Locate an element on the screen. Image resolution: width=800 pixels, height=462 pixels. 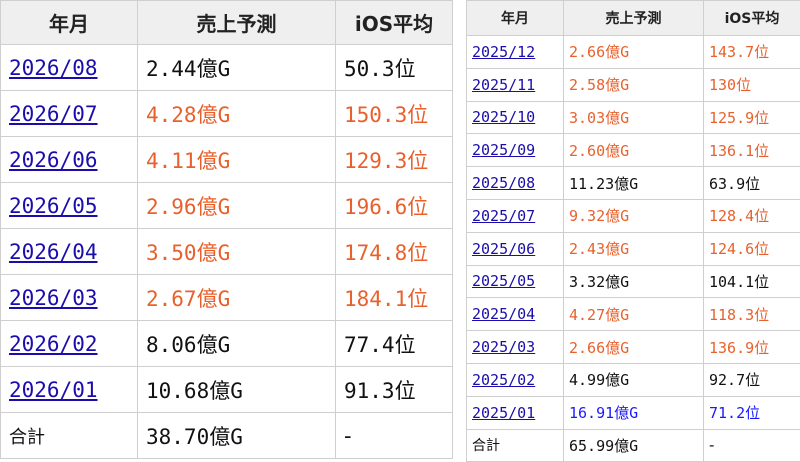
month-link: 2025/04 is located at coordinates (503, 314).